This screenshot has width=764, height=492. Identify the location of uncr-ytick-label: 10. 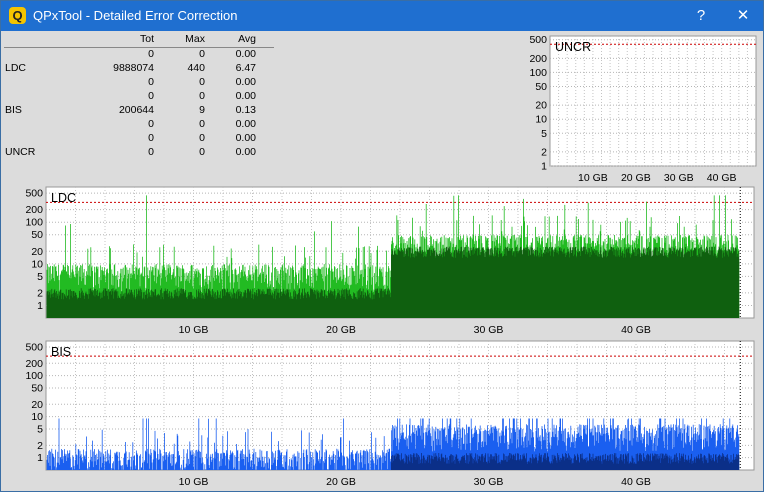
(541, 120).